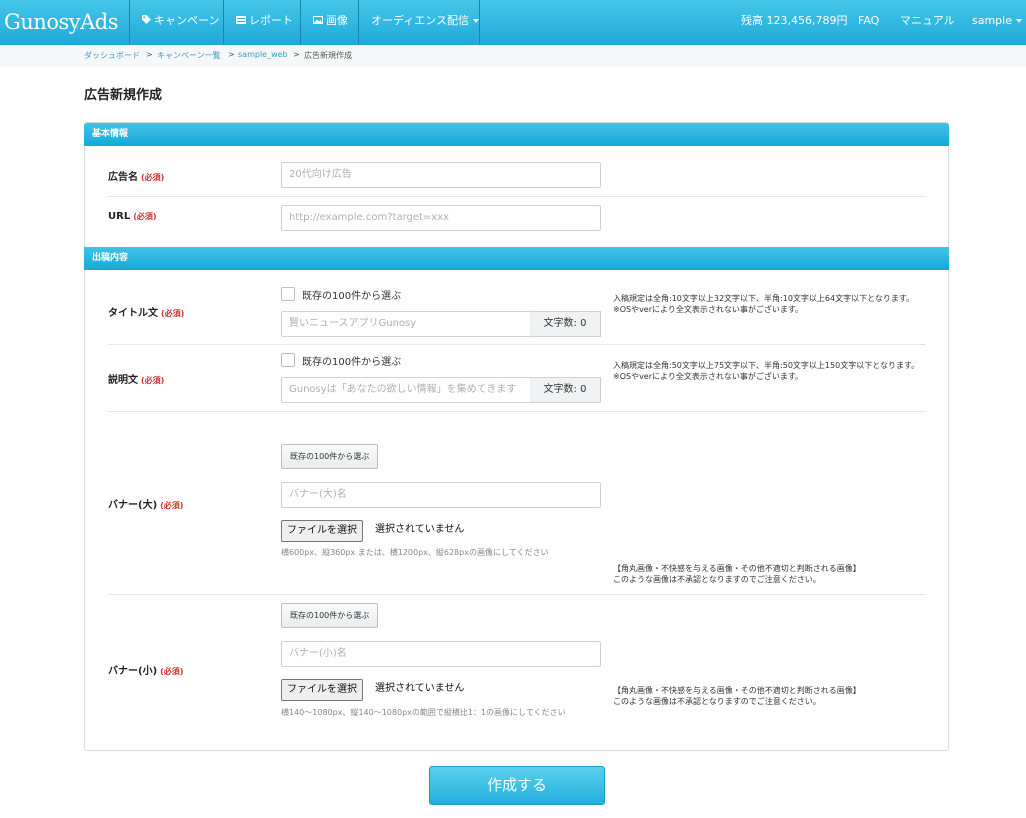  Describe the element at coordinates (441, 654) in the screenshot. I see `banner-small-name-input: バナー(小)名` at that location.